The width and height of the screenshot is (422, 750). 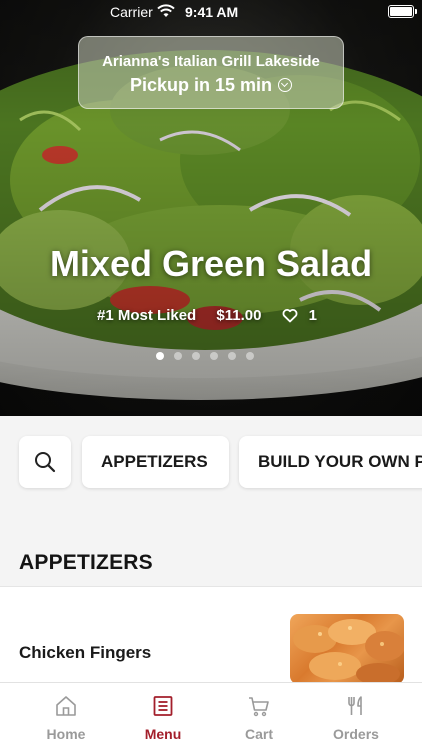 What do you see at coordinates (85, 652) in the screenshot?
I see `menu-item-name: Chicken Fingers` at bounding box center [85, 652].